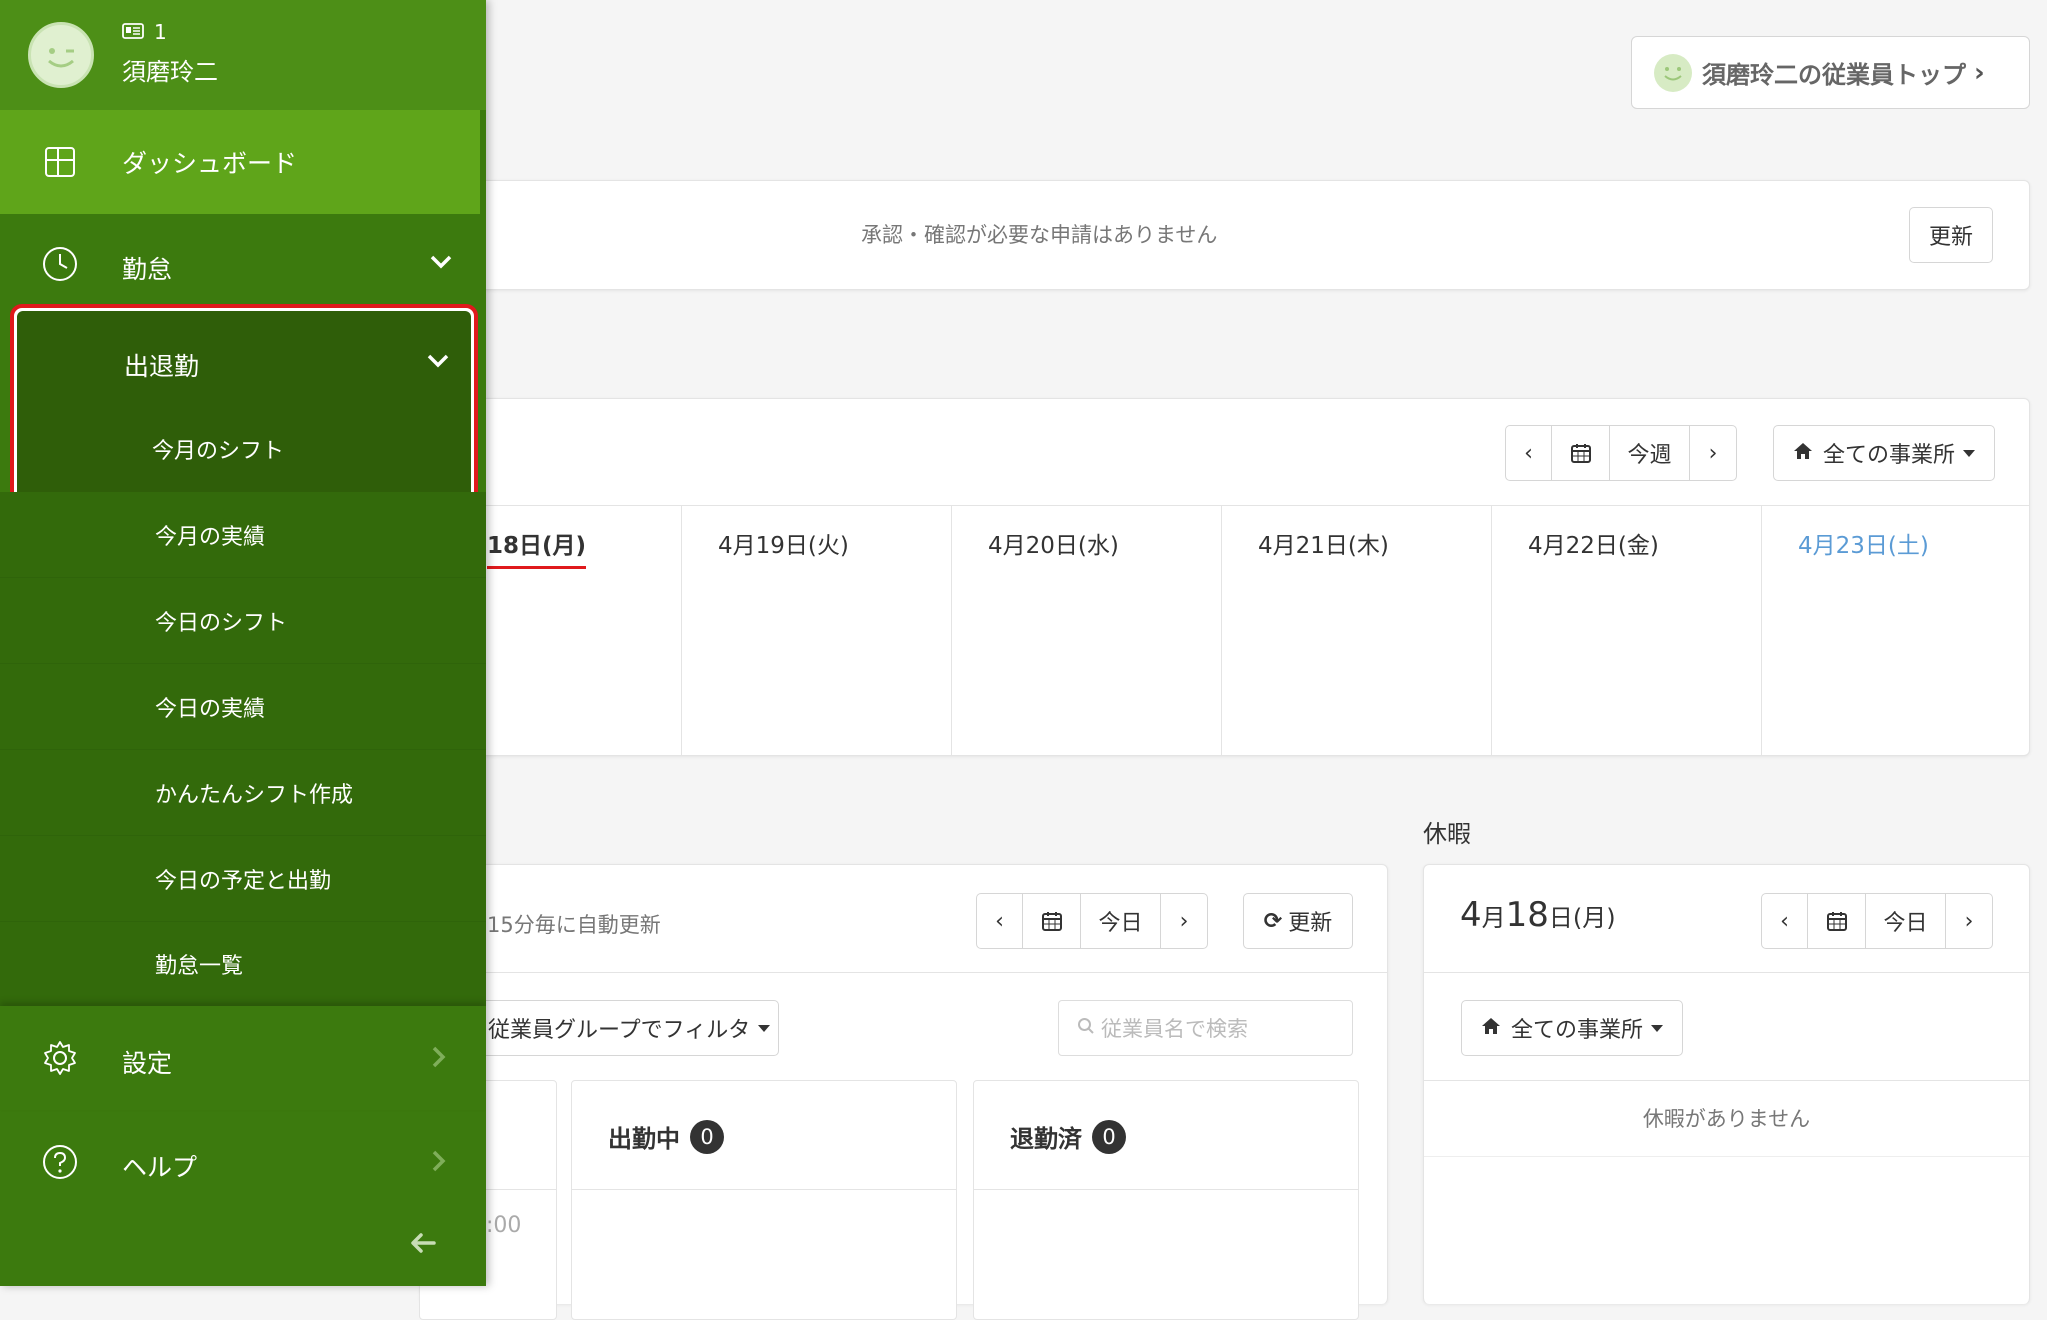  What do you see at coordinates (243, 535) in the screenshot?
I see `sidebar-subitem-monthly-actual: 今月の実績` at bounding box center [243, 535].